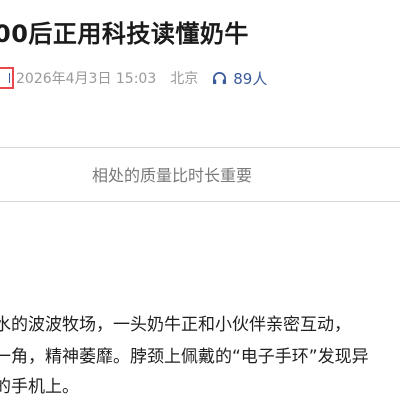 Image resolution: width=400 pixels, height=400 pixels. What do you see at coordinates (220, 78) in the screenshot?
I see `headphones-icon` at bounding box center [220, 78].